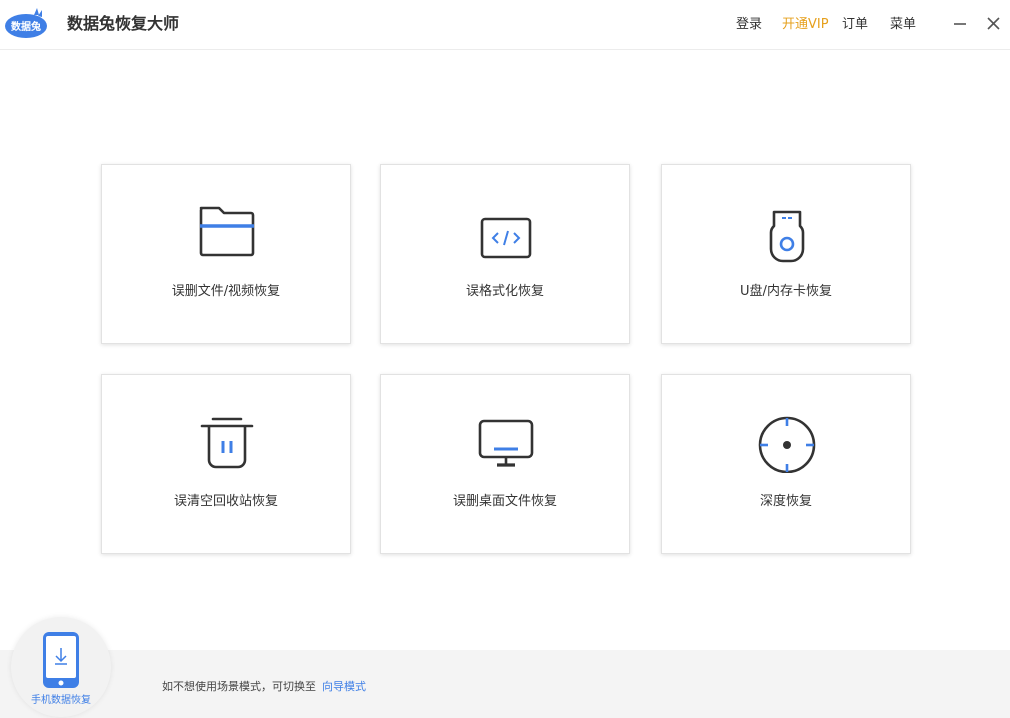 This screenshot has width=1010, height=718. Describe the element at coordinates (749, 25) in the screenshot. I see `login-link: 登录` at that location.